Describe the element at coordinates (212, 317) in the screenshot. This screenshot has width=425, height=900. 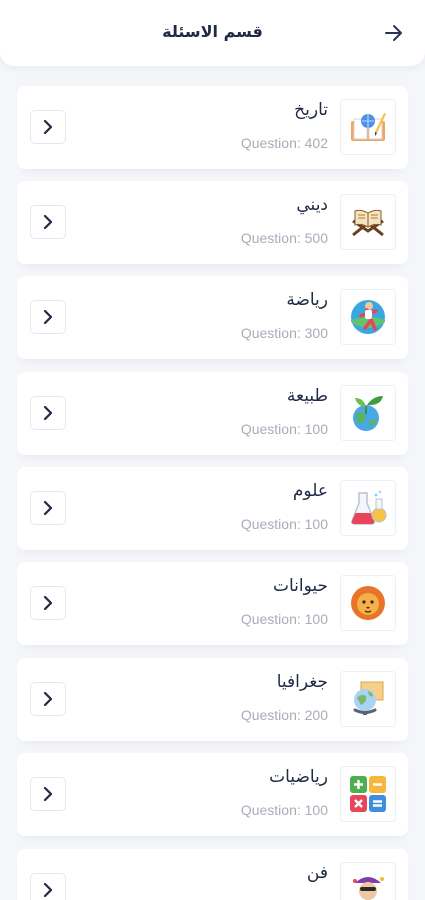
I see `category-card-sports: رياضة Question: 300` at that location.